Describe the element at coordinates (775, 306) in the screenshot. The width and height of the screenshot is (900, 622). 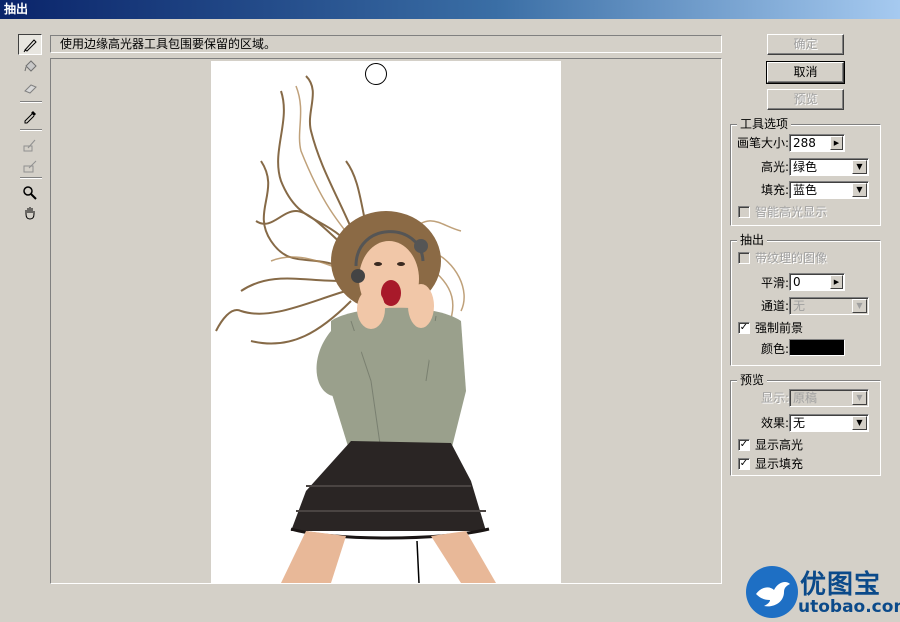
I see `channel-label: 通道:` at that location.